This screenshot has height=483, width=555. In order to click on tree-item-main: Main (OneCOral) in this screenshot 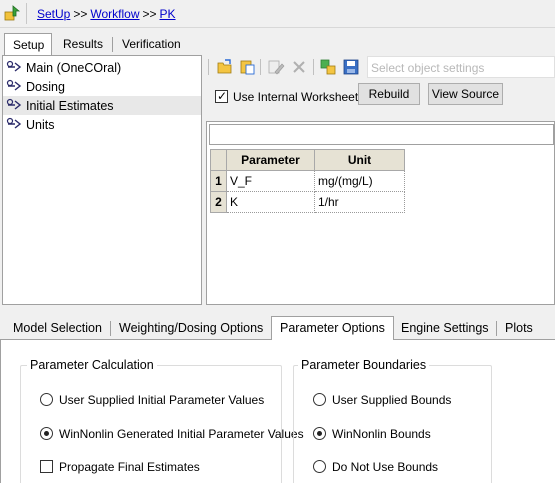, I will do `click(102, 67)`.